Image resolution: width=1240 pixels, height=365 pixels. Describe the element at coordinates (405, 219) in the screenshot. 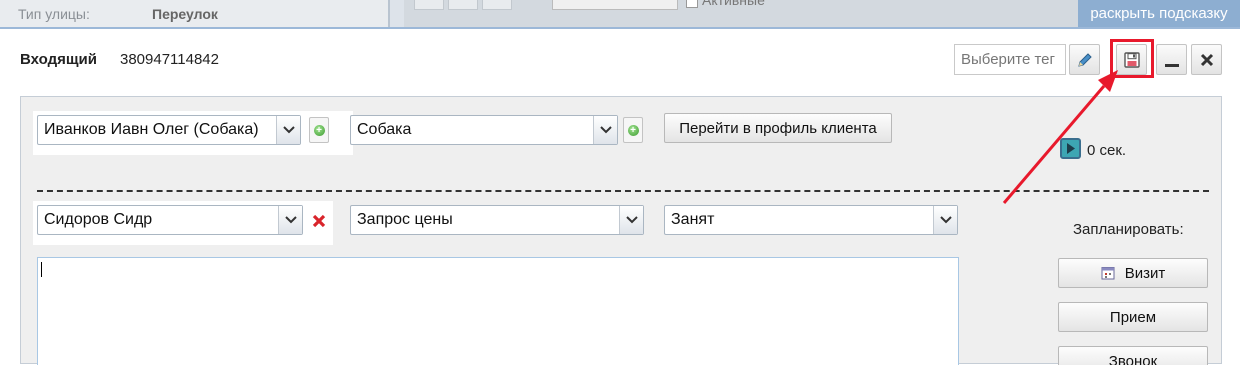

I see `reason-select-value: Запрос цены` at that location.